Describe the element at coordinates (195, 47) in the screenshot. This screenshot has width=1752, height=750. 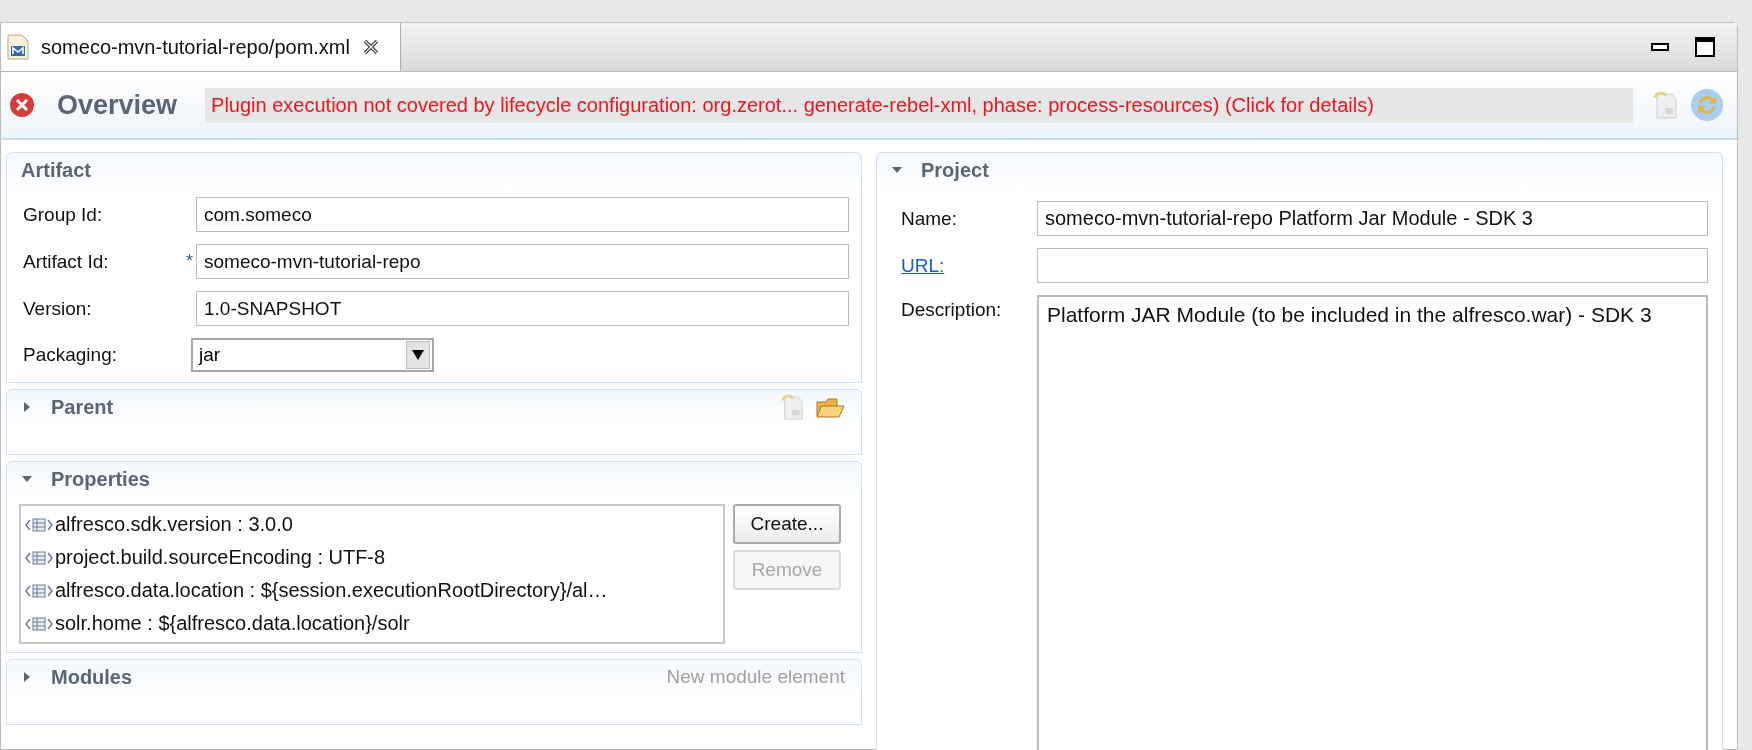
I see `tab-label: someco-mvn-tutorial-repo/pom.xml` at that location.